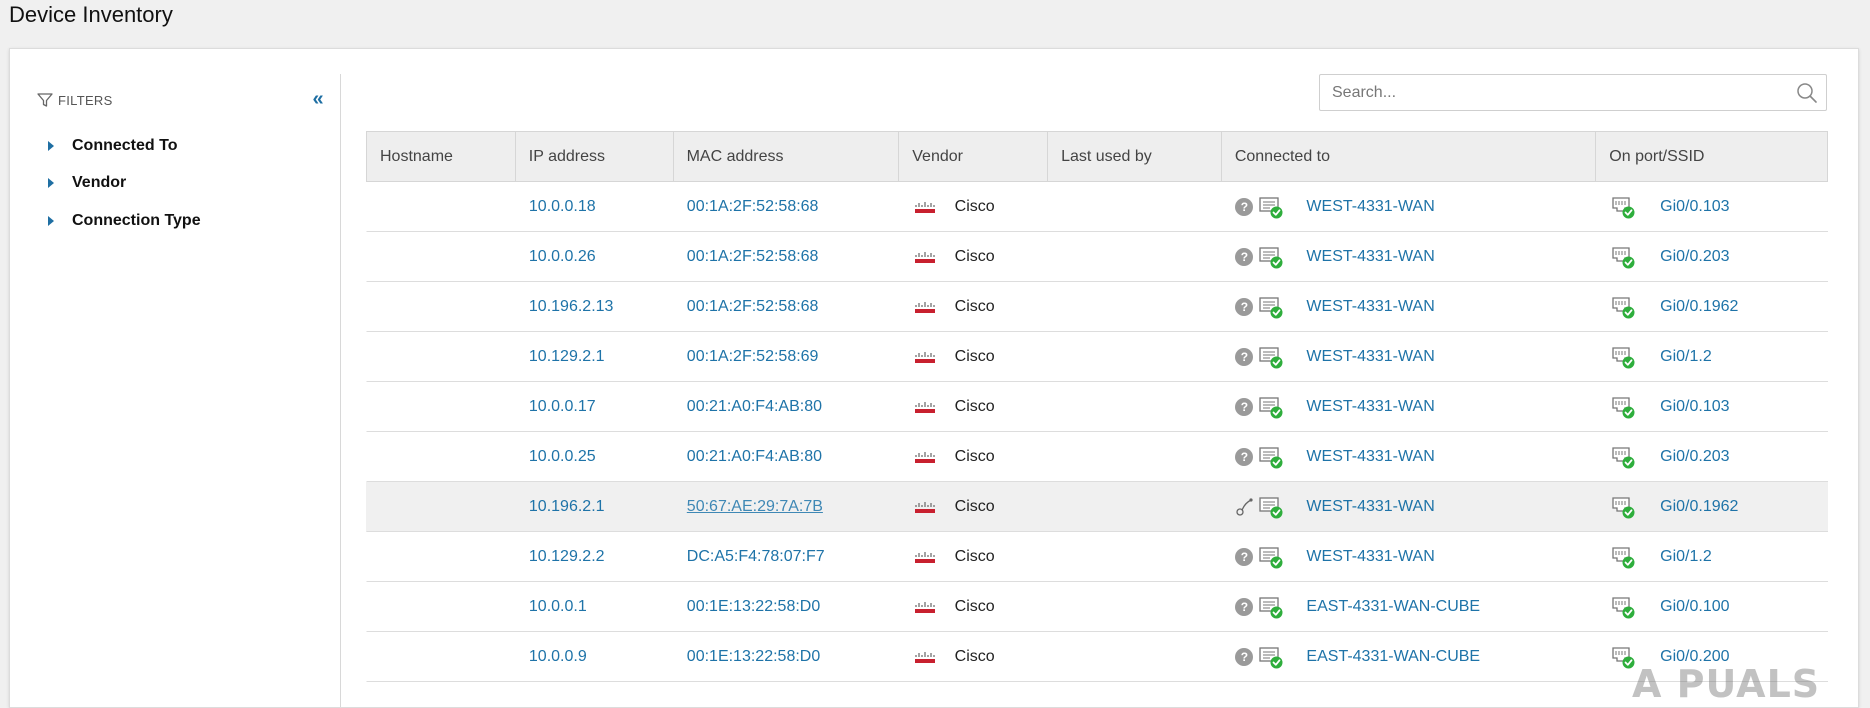  Describe the element at coordinates (318, 100) in the screenshot. I see `collapse-filters-button: «` at that location.